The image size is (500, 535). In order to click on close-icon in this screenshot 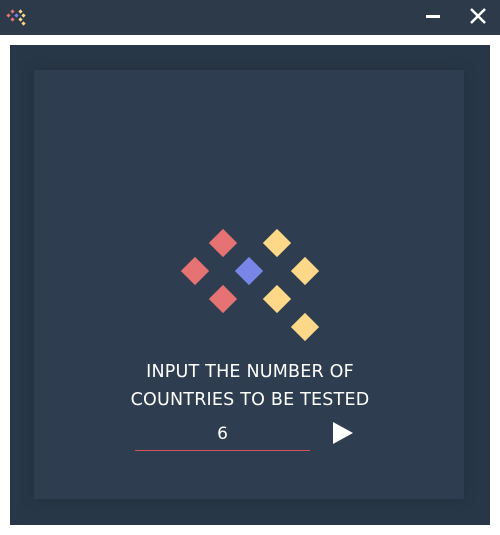, I will do `click(478, 18)`.